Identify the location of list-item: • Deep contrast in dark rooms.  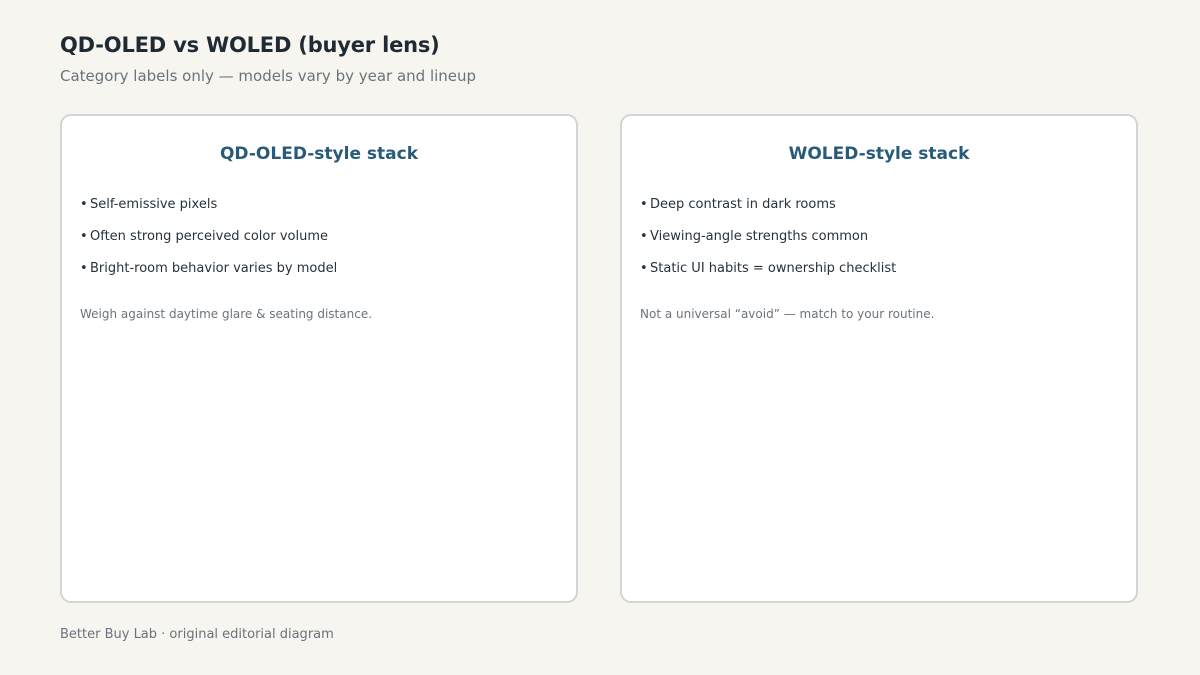
(879, 210).